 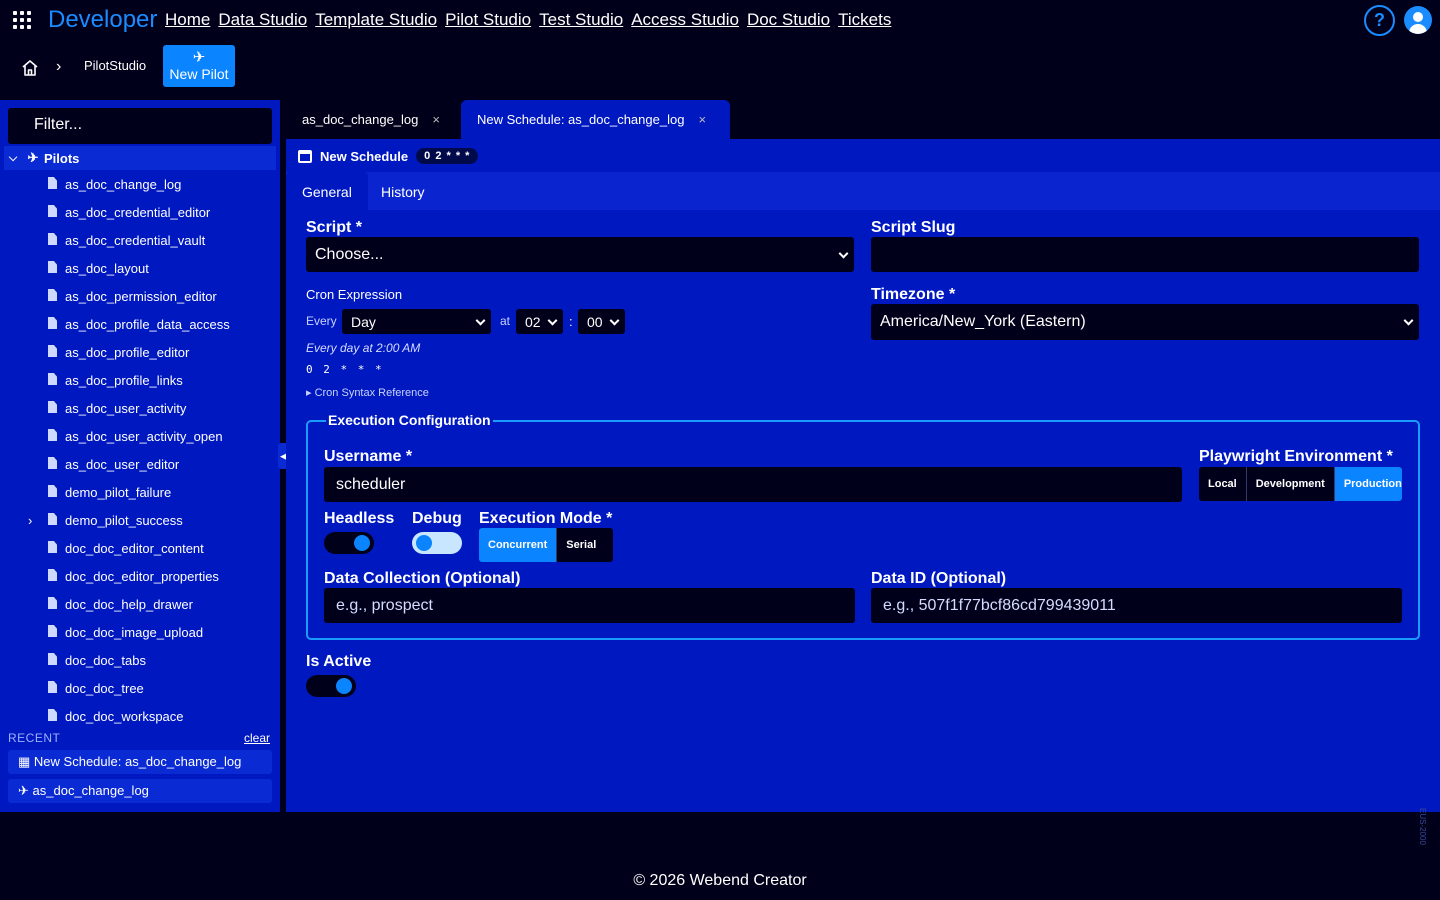 What do you see at coordinates (126, 408) in the screenshot?
I see `tree-item-label: as_doc_user_activity` at bounding box center [126, 408].